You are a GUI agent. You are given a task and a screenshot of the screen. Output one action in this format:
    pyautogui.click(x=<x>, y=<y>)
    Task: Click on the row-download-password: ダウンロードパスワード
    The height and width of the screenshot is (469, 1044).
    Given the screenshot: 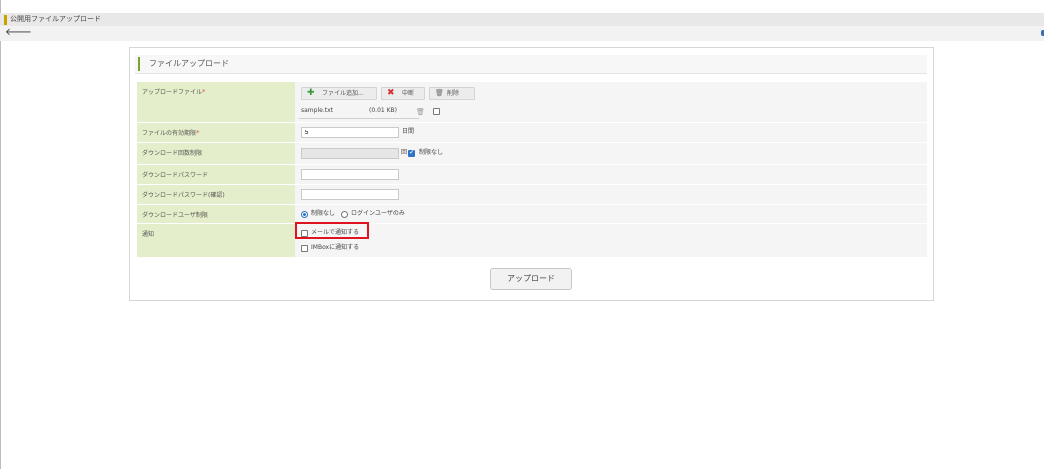 What is the action you would take?
    pyautogui.click(x=532, y=174)
    